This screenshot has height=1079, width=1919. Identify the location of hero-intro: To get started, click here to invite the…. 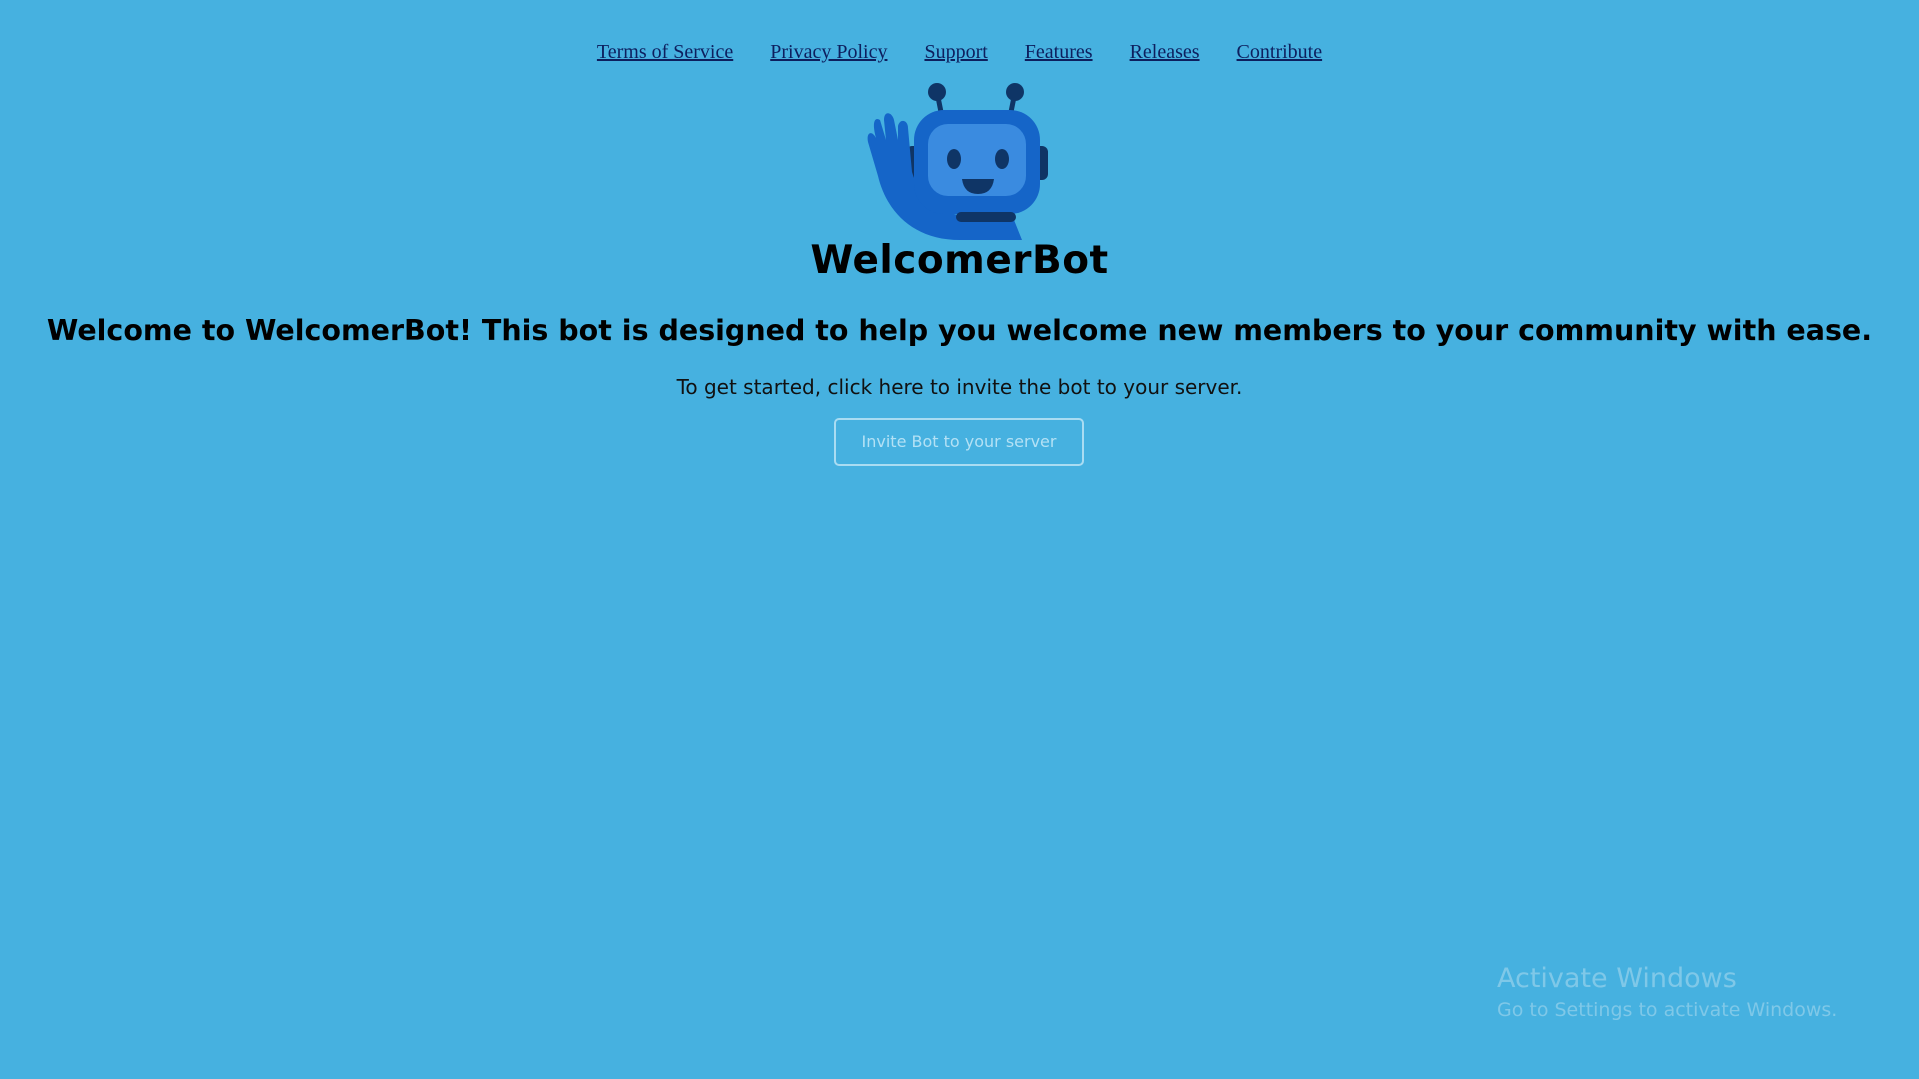
(959, 387).